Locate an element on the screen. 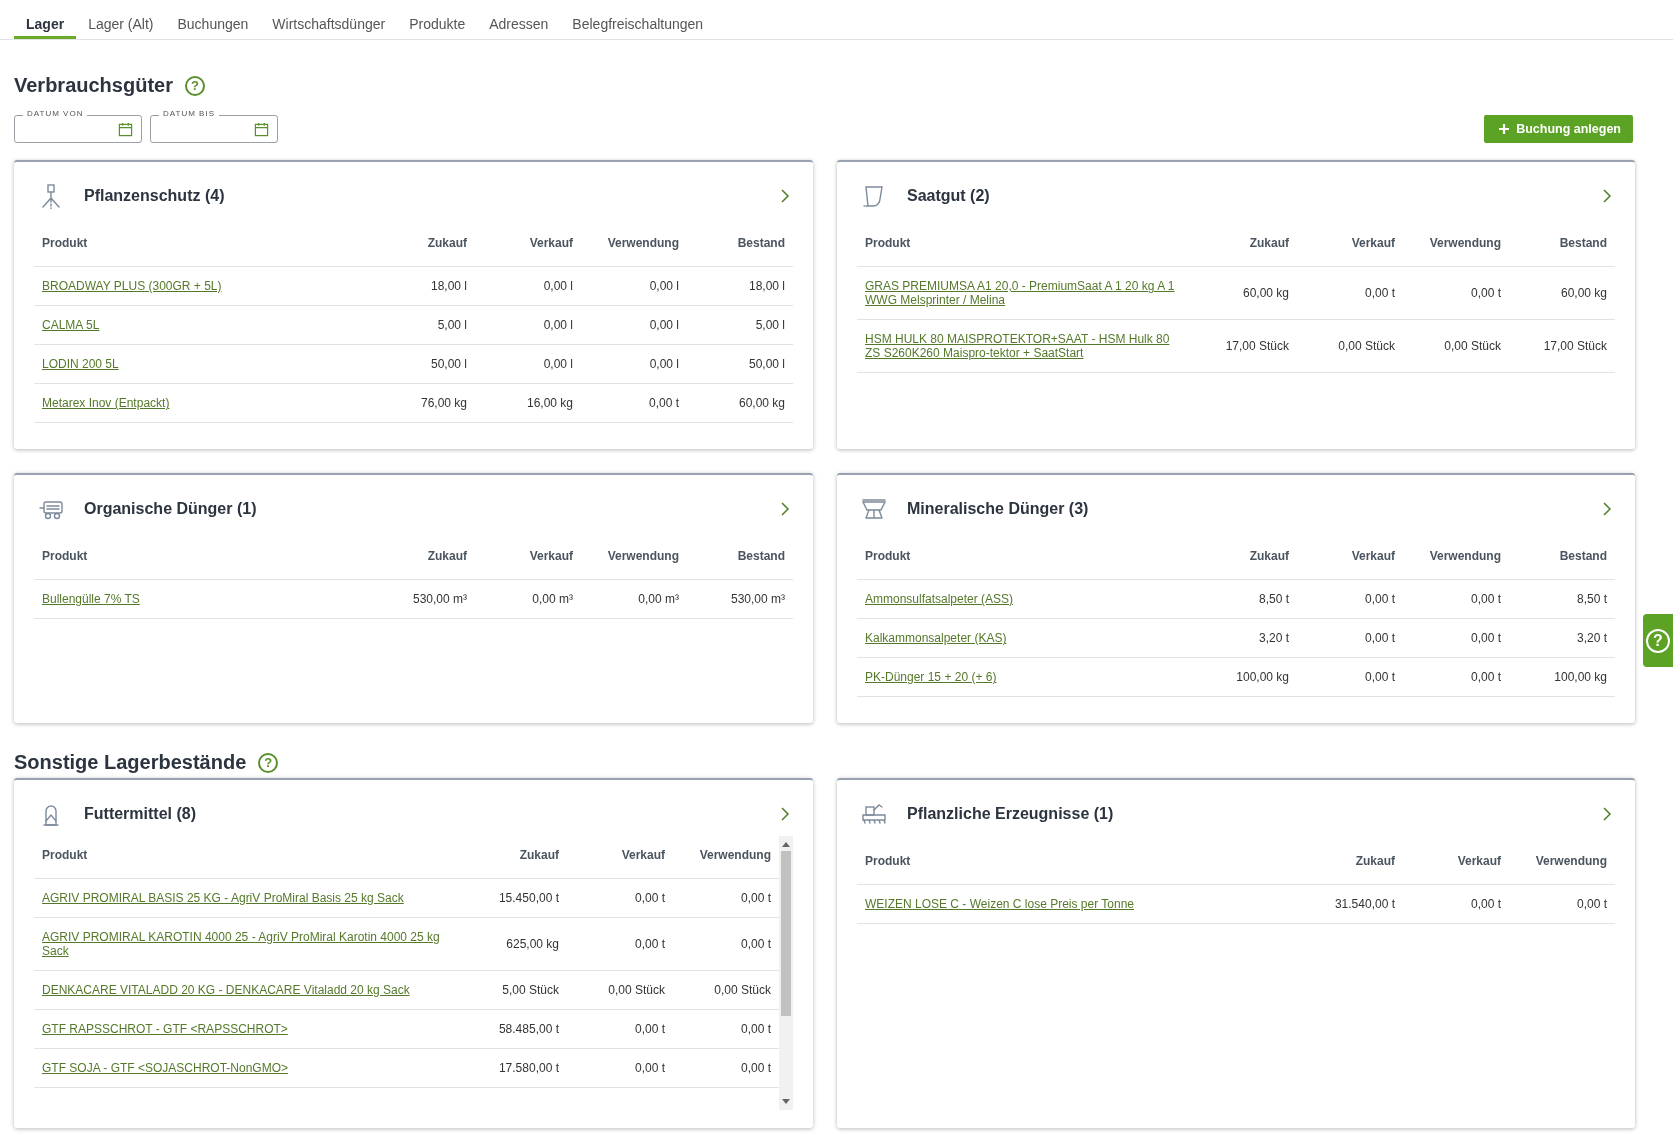 The height and width of the screenshot is (1144, 1673). product-link: AGRIV PROMIRAL KAROTIN 4000 25 - AgriV ProMiral Karotin 4000 25 kg Sack is located at coordinates (247, 944).